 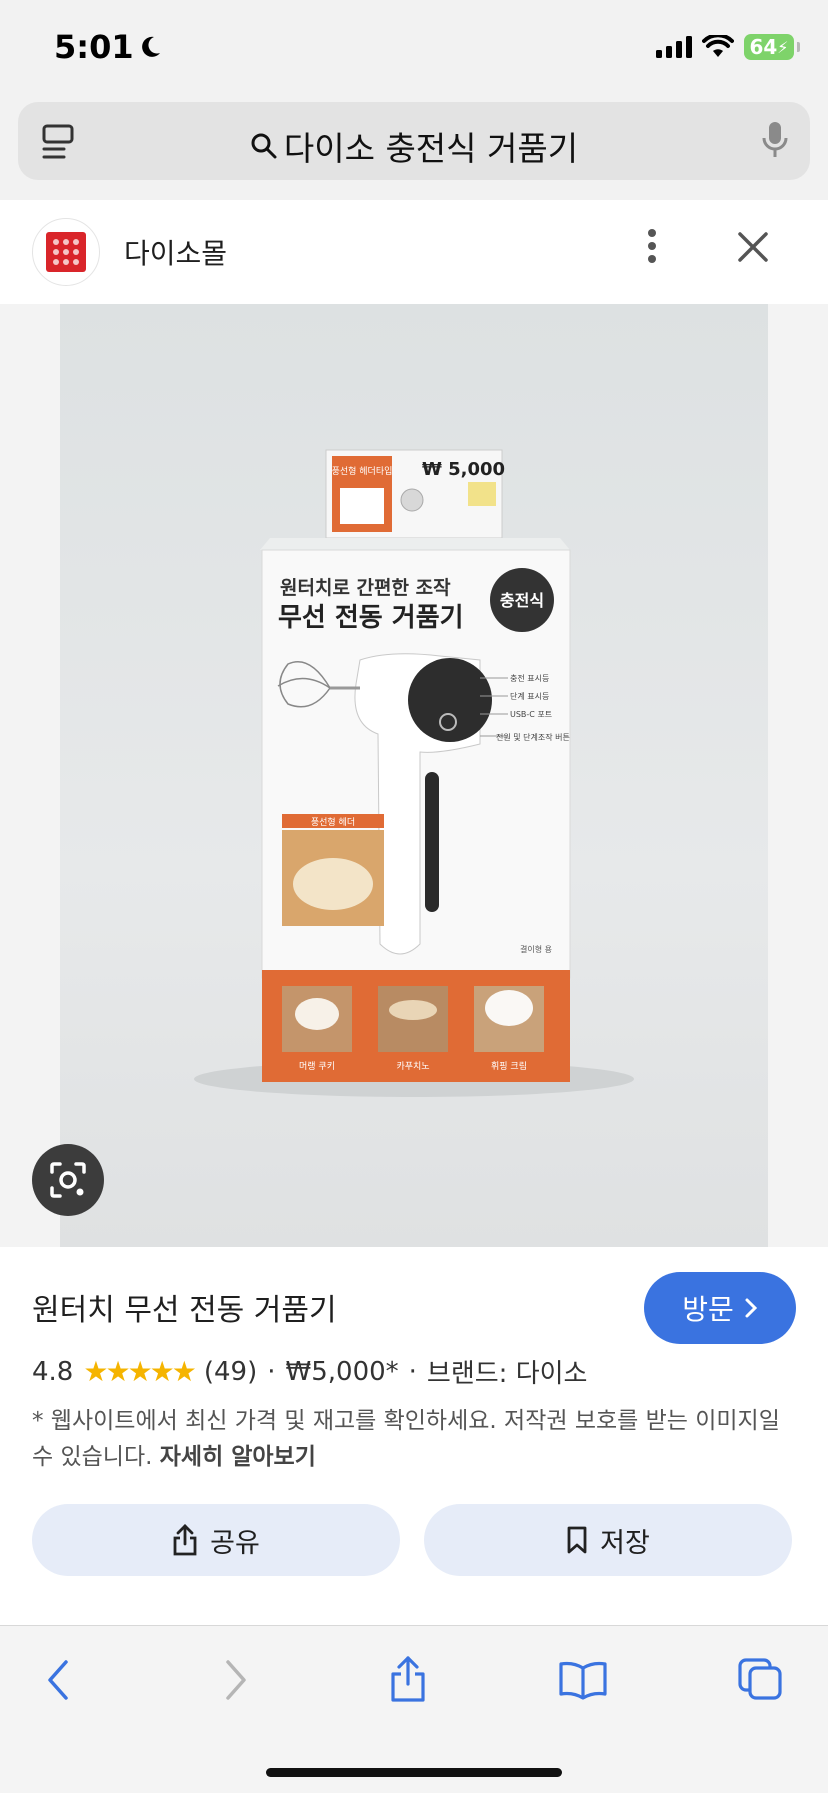 I want to click on box-header-label: 풍선형 헤더, so click(x=333, y=822).